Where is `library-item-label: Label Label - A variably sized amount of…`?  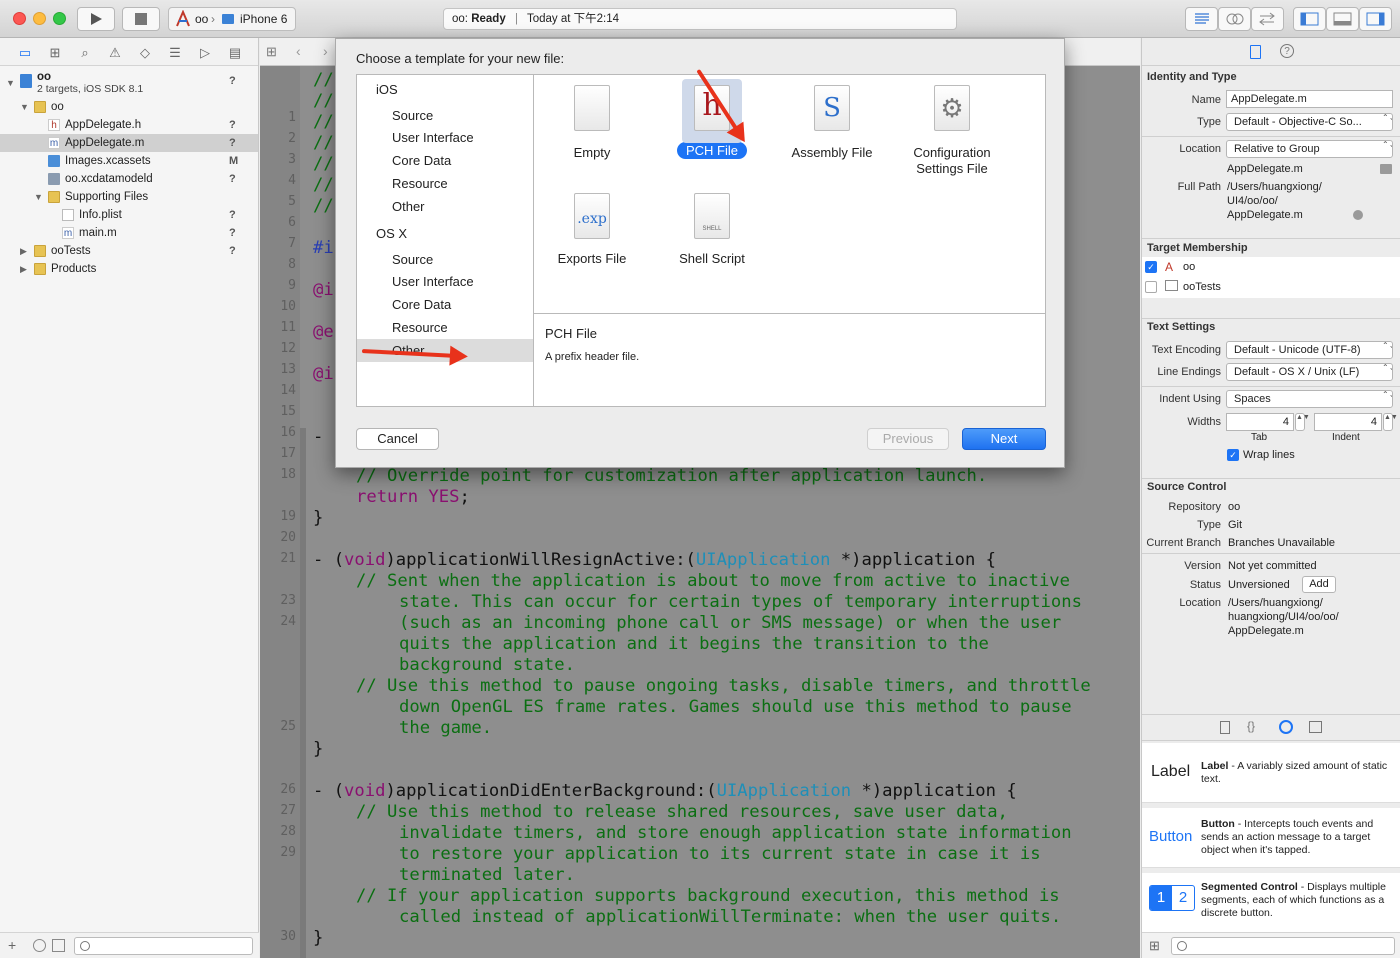
library-item-label: Label Label - A variably sized amount of… is located at coordinates (1271, 773).